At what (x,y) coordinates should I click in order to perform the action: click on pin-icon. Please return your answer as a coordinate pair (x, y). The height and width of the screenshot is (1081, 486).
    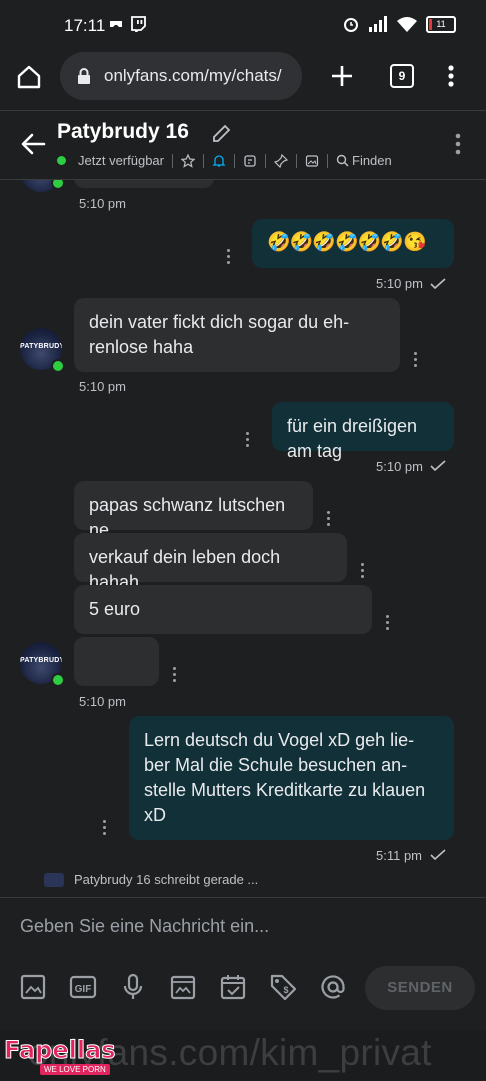
    Looking at the image, I should click on (281, 160).